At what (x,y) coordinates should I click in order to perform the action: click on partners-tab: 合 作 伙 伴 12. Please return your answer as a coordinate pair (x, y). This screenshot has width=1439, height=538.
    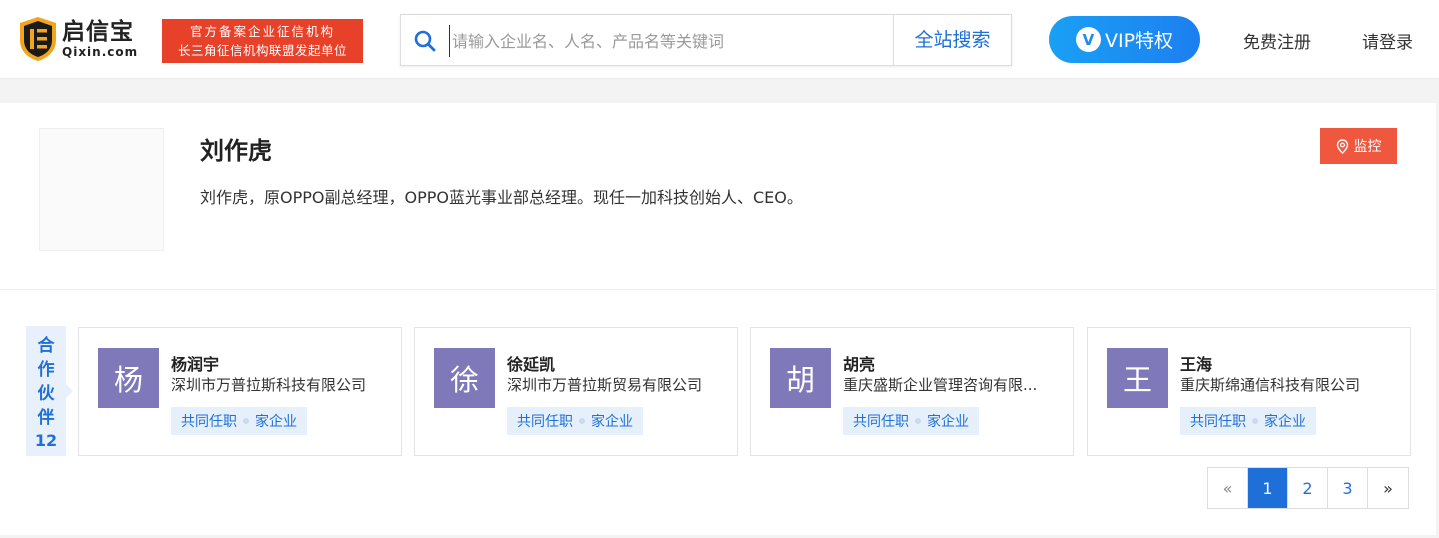
    Looking at the image, I should click on (49, 391).